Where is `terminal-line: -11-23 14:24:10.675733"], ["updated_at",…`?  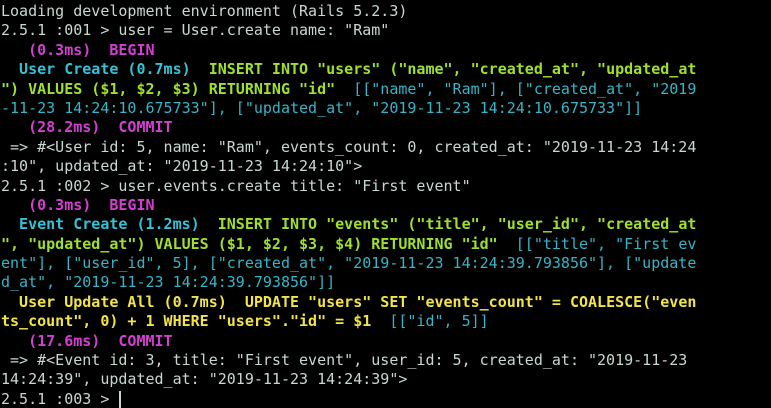
terminal-line: -11-23 14:24:10.675733"], ["updated_at",… is located at coordinates (386, 108).